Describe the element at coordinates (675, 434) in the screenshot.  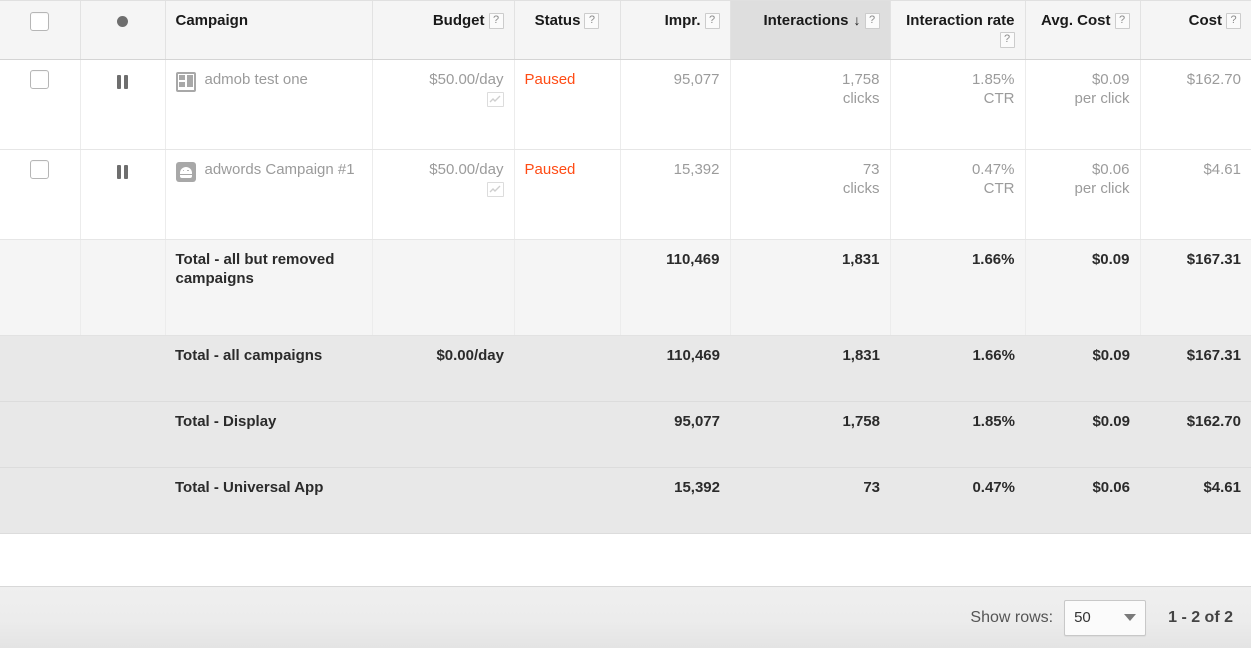
I see `total-impressions-cell: 95,077` at that location.